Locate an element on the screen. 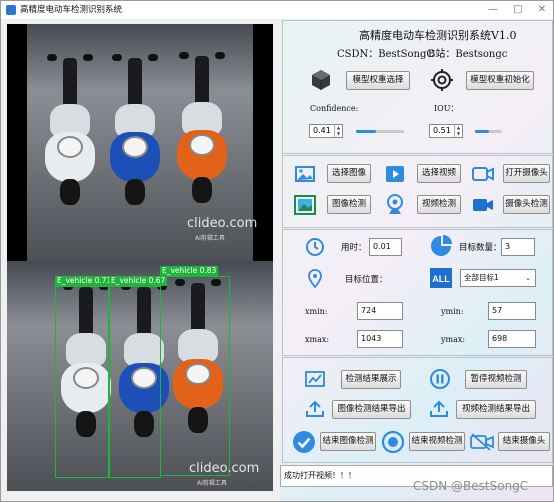 This screenshot has height=502, width=554. camera-icon is located at coordinates (483, 174).